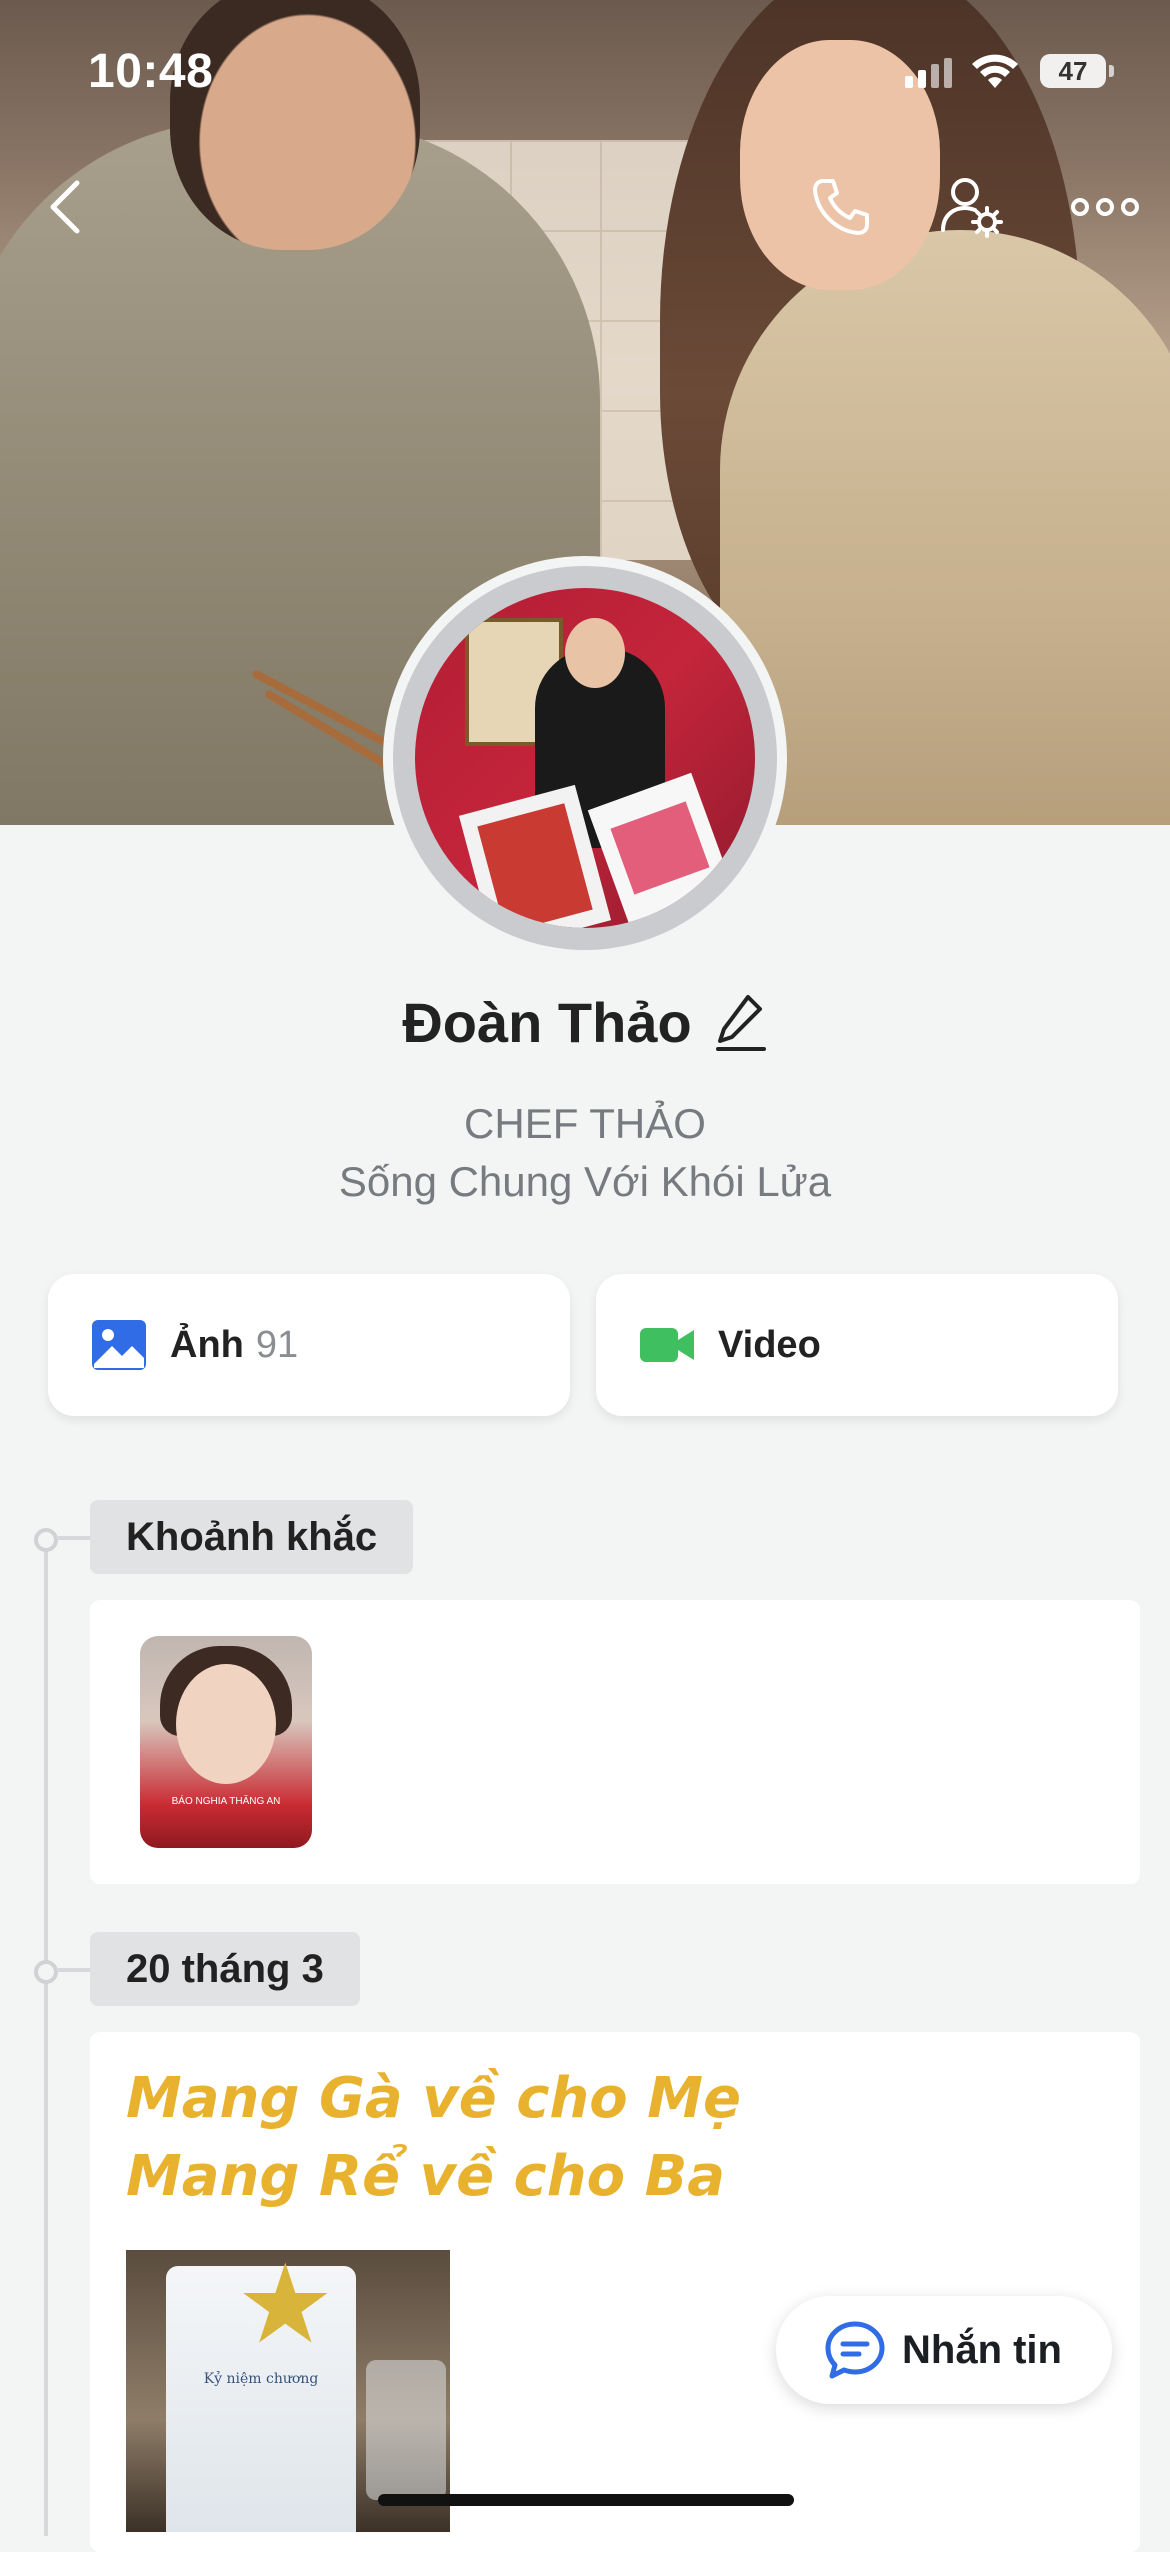 This screenshot has height=2552, width=1170. I want to click on back-button, so click(65, 207).